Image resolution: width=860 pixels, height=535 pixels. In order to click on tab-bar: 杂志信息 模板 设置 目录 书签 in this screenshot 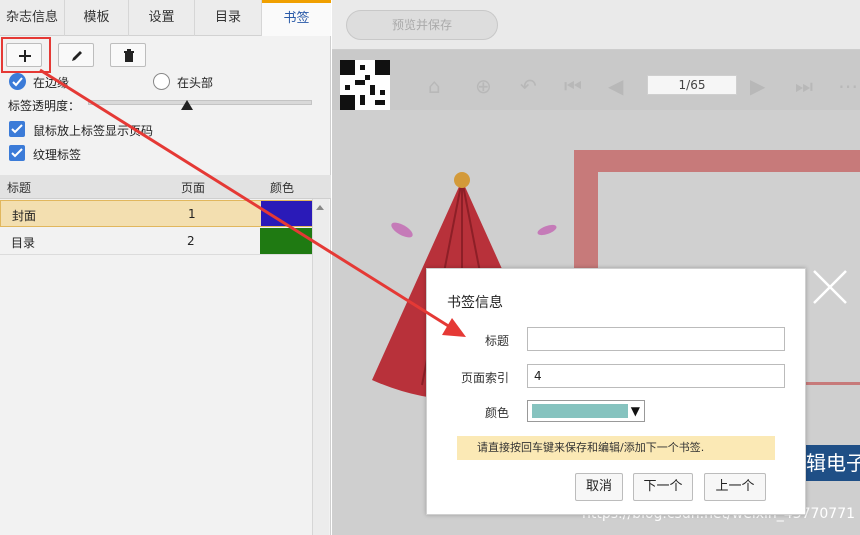, I will do `click(165, 18)`.